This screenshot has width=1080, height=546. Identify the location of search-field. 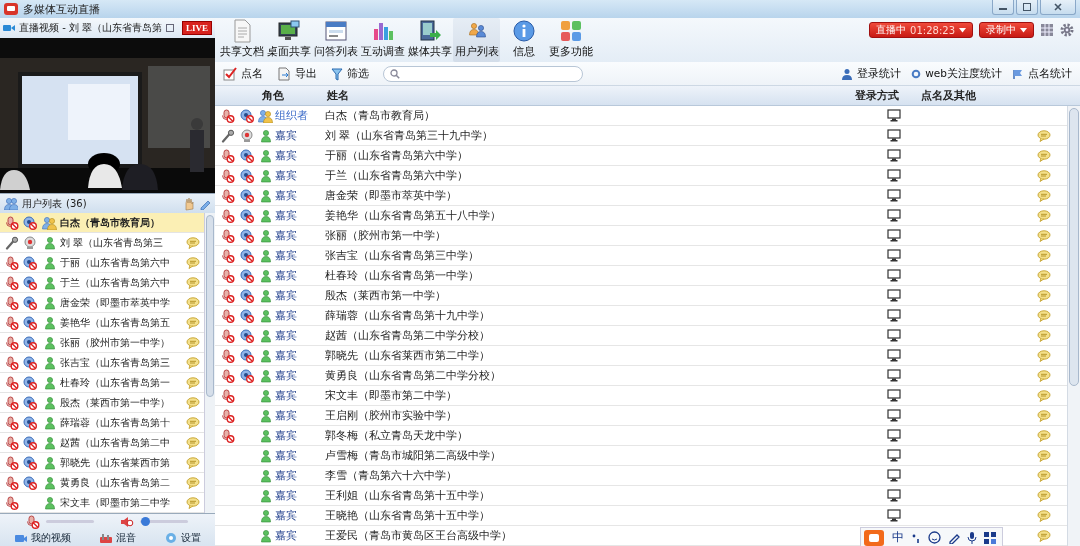
(483, 73).